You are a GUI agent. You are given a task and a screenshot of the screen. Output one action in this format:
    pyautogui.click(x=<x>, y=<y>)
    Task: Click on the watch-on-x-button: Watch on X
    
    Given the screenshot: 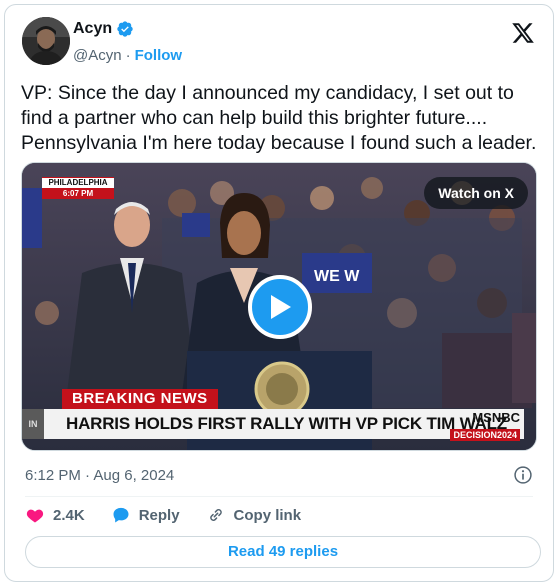 What is the action you would take?
    pyautogui.click(x=476, y=193)
    